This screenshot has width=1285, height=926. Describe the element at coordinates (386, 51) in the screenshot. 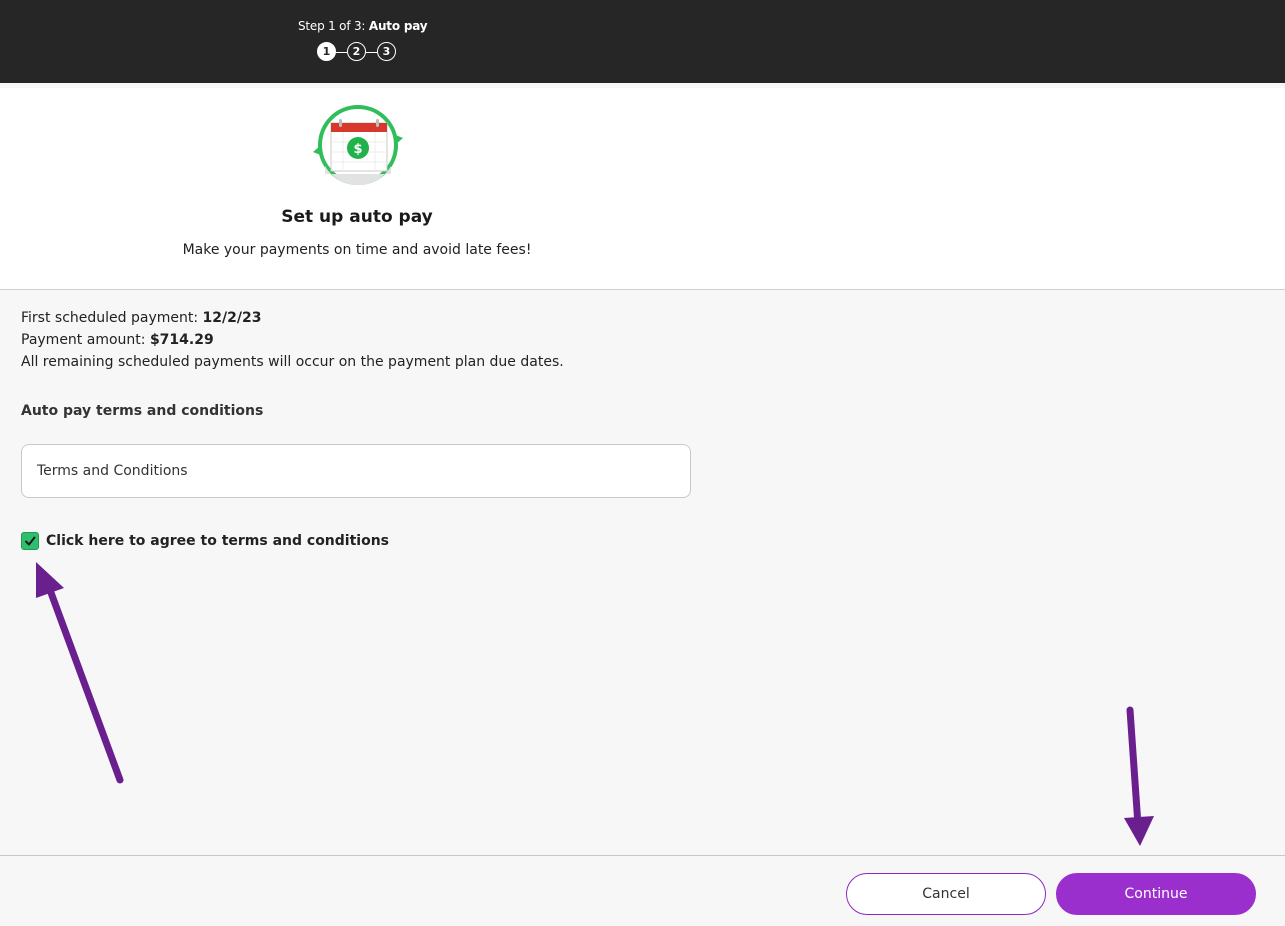

I see `step-3: 3` at that location.